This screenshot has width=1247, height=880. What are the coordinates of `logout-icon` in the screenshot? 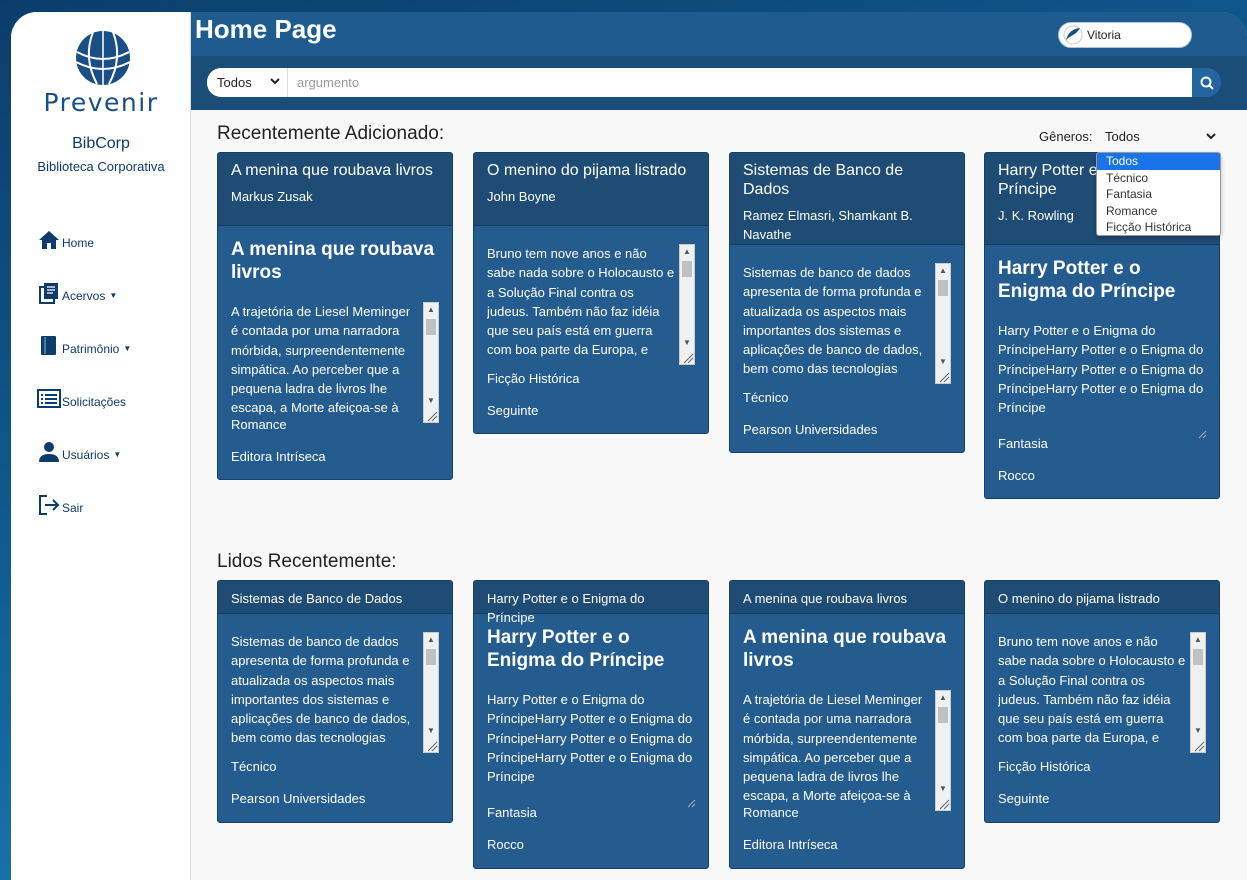 It's located at (49, 505).